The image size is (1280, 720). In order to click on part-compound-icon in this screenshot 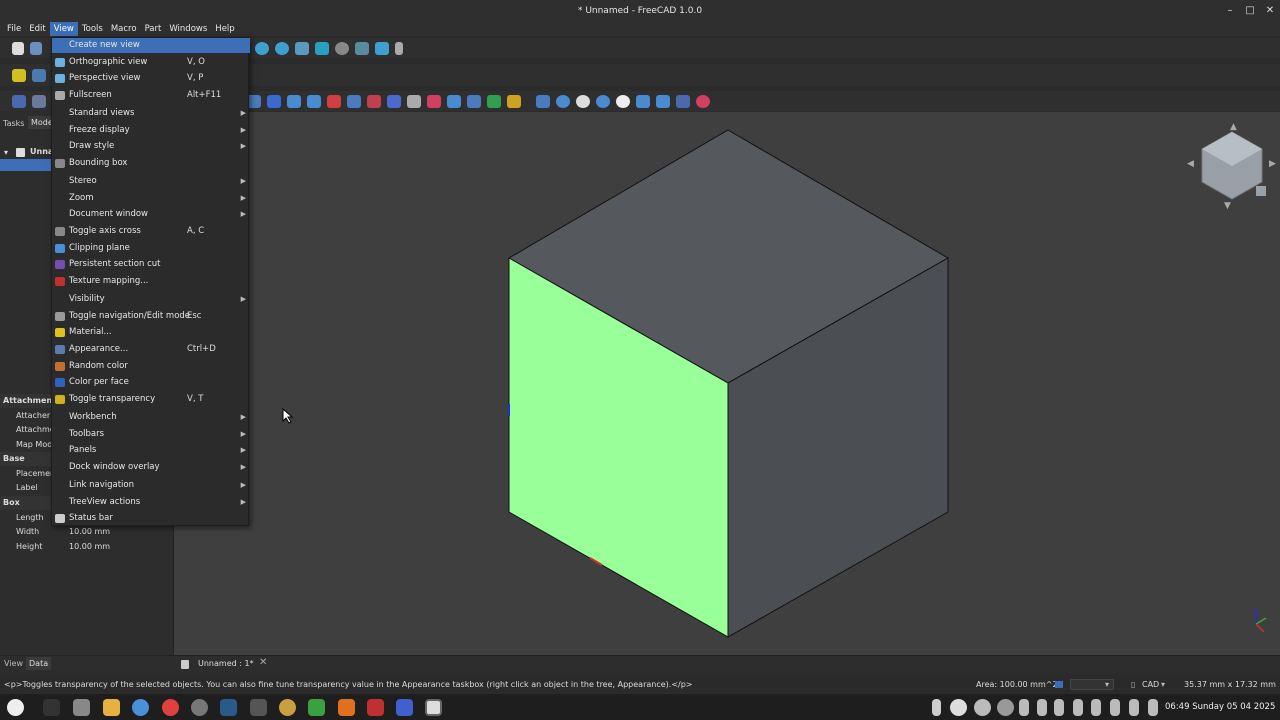, I will do `click(543, 101)`.